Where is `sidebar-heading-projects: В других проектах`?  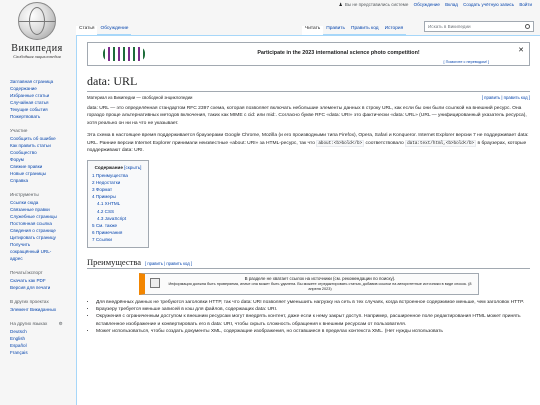
sidebar-heading-projects: В других проектах is located at coordinates (29, 301).